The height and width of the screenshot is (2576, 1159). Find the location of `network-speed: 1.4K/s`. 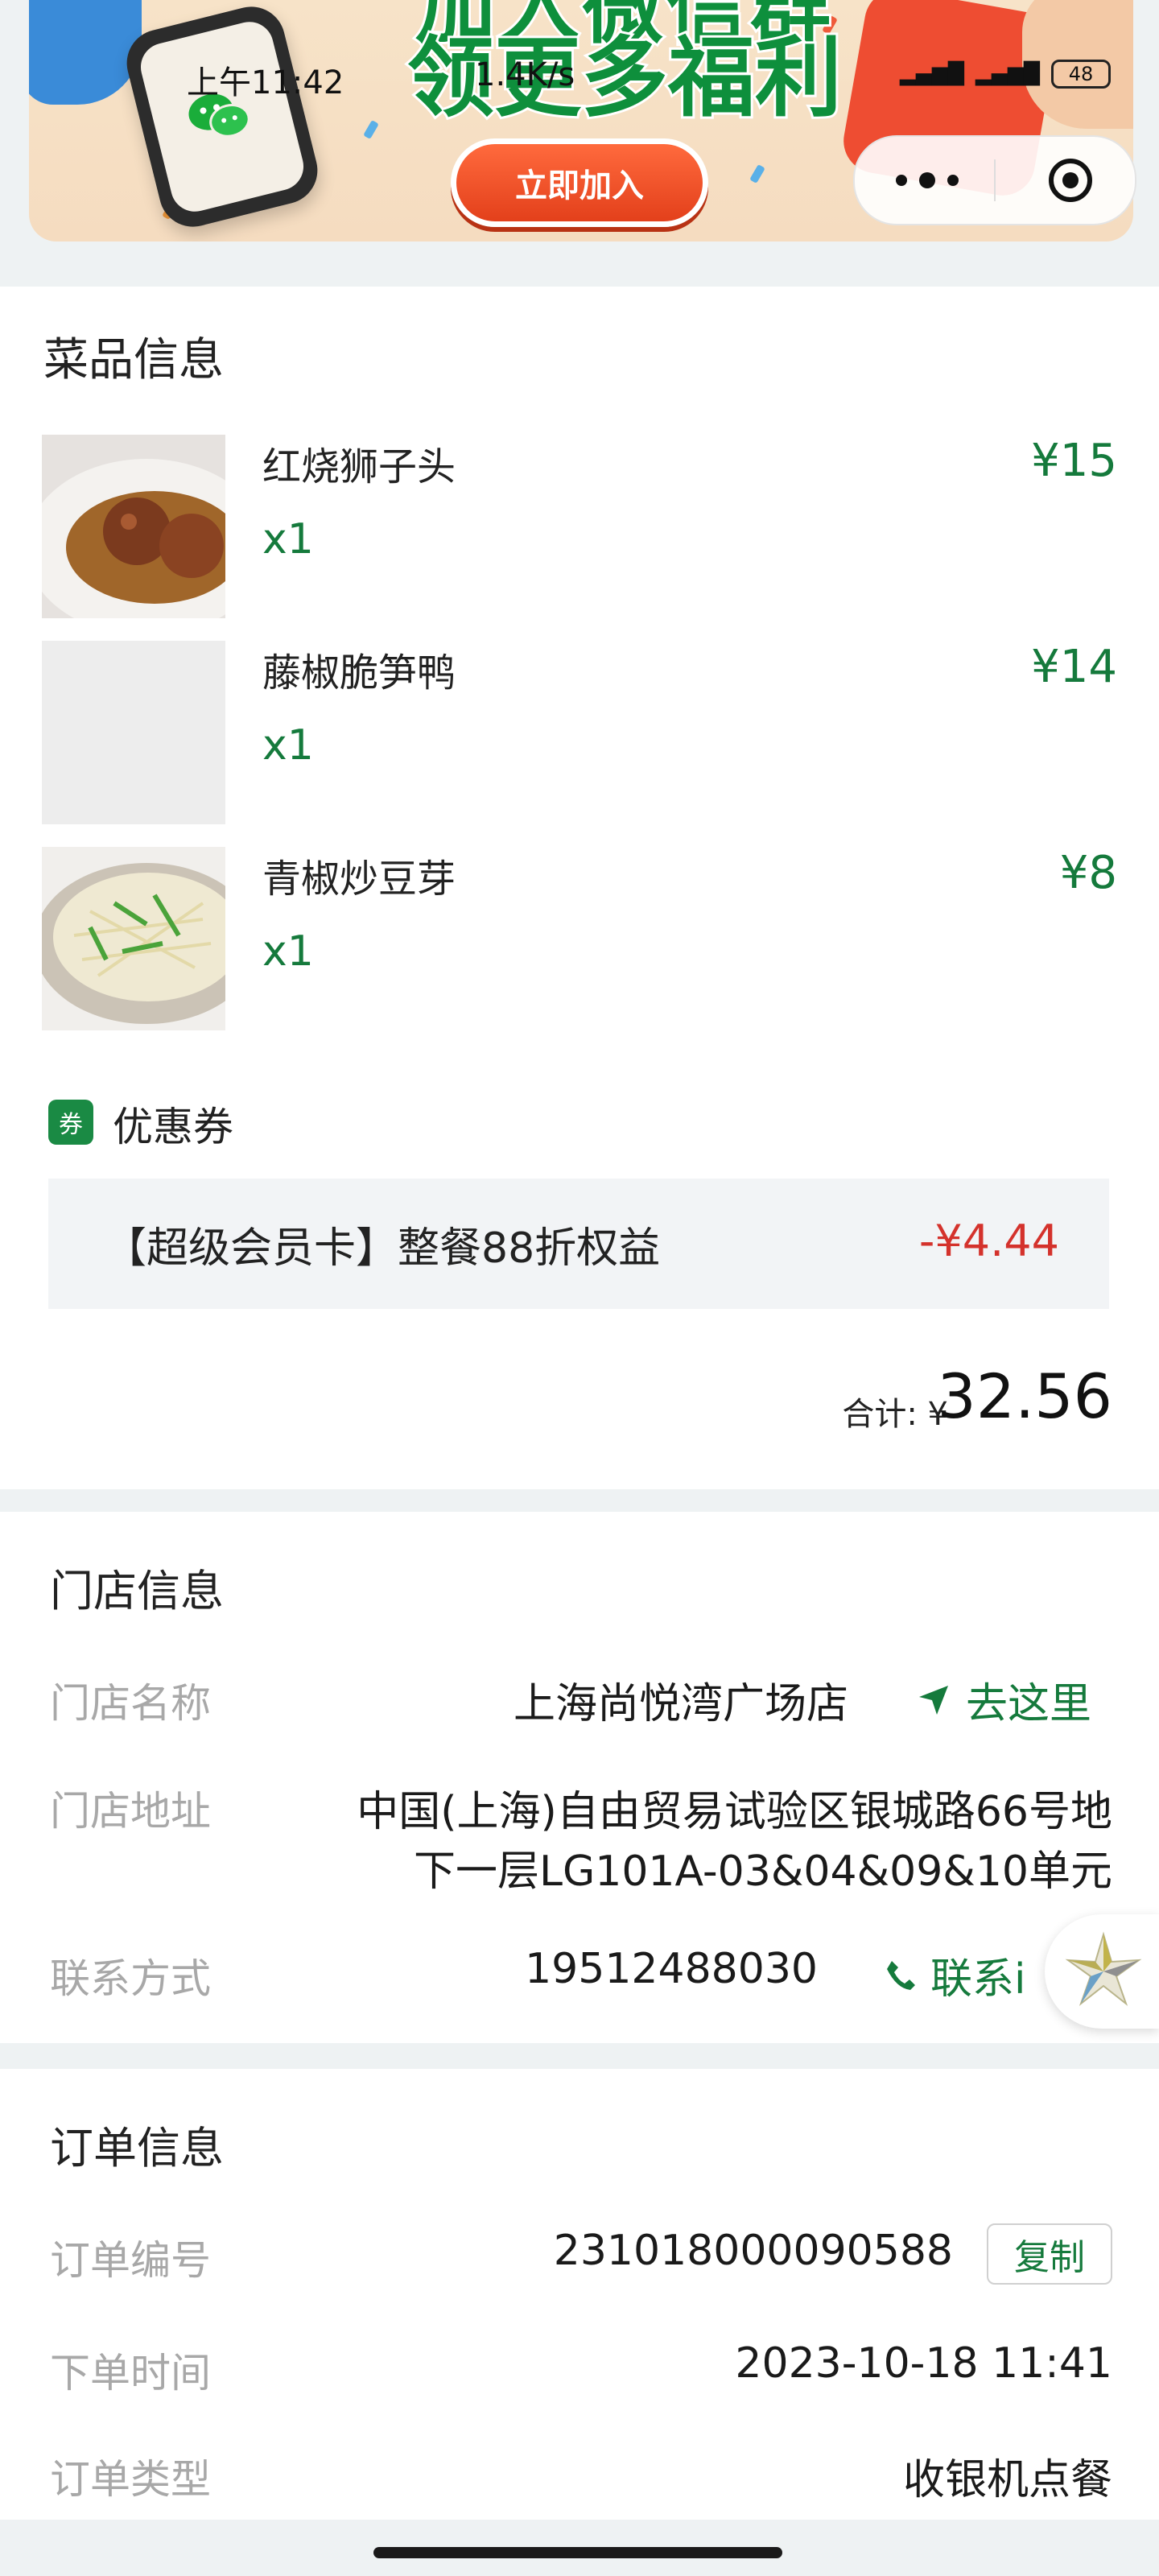

network-speed: 1.4K/s is located at coordinates (525, 74).